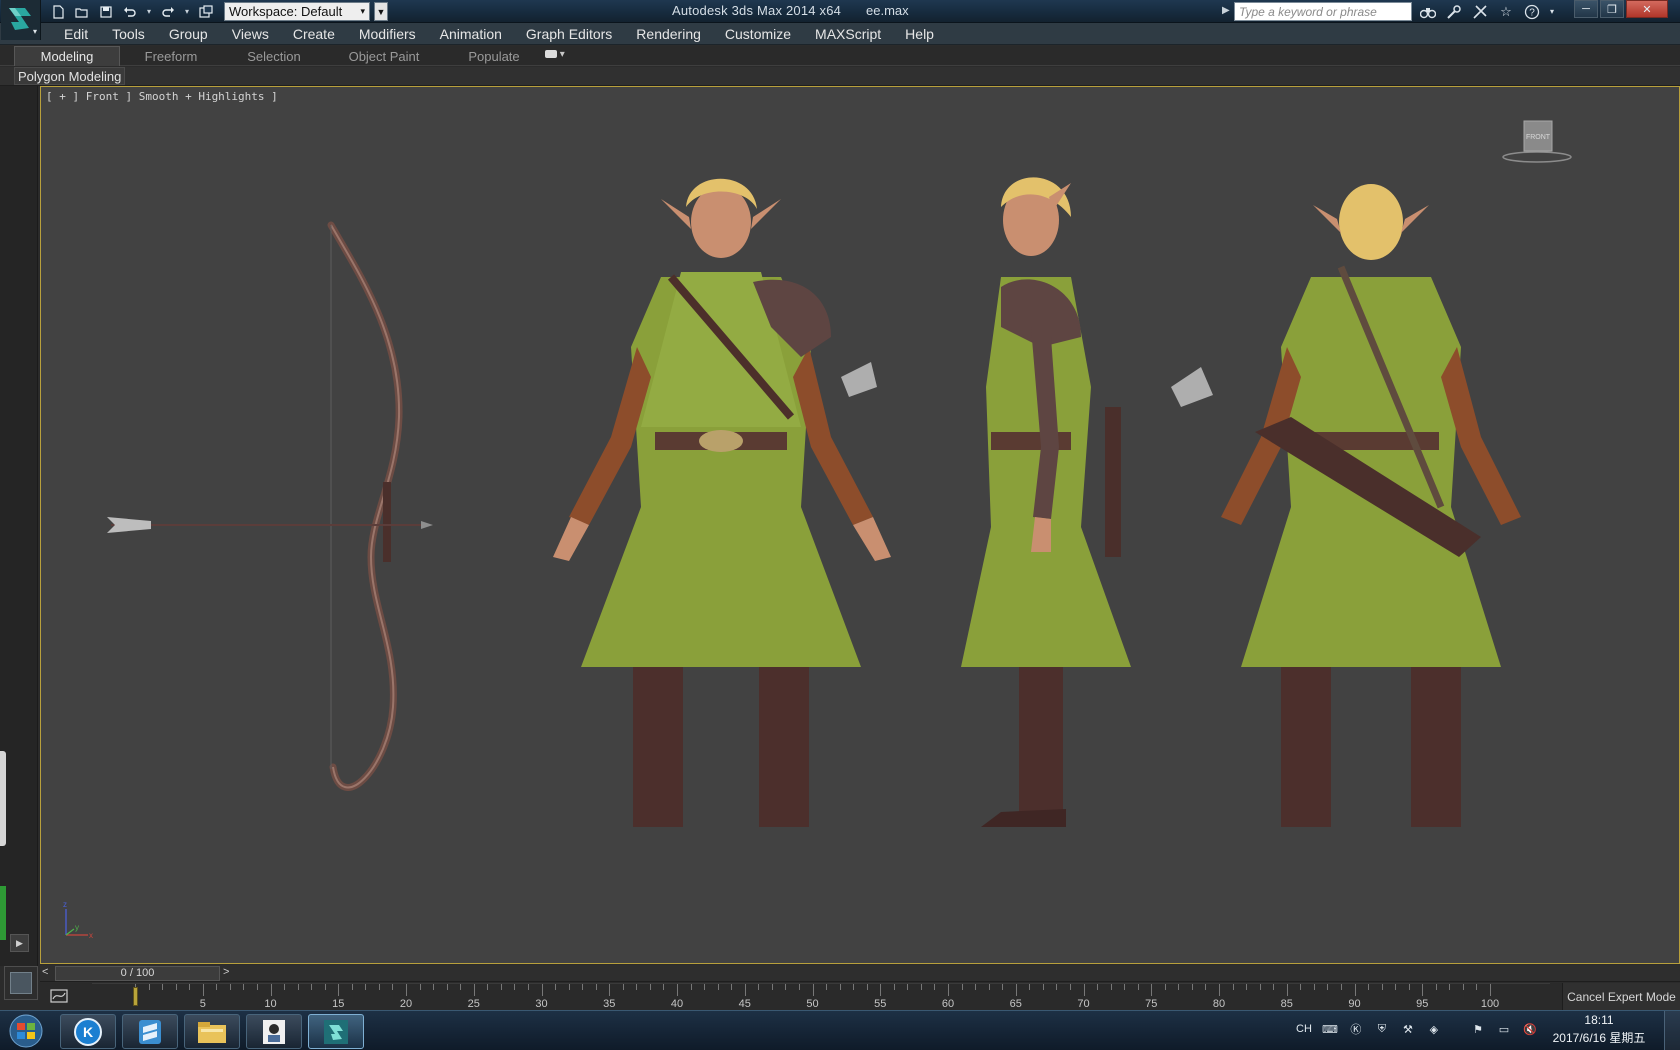  Describe the element at coordinates (130, 12) in the screenshot. I see `undo-icon` at that location.